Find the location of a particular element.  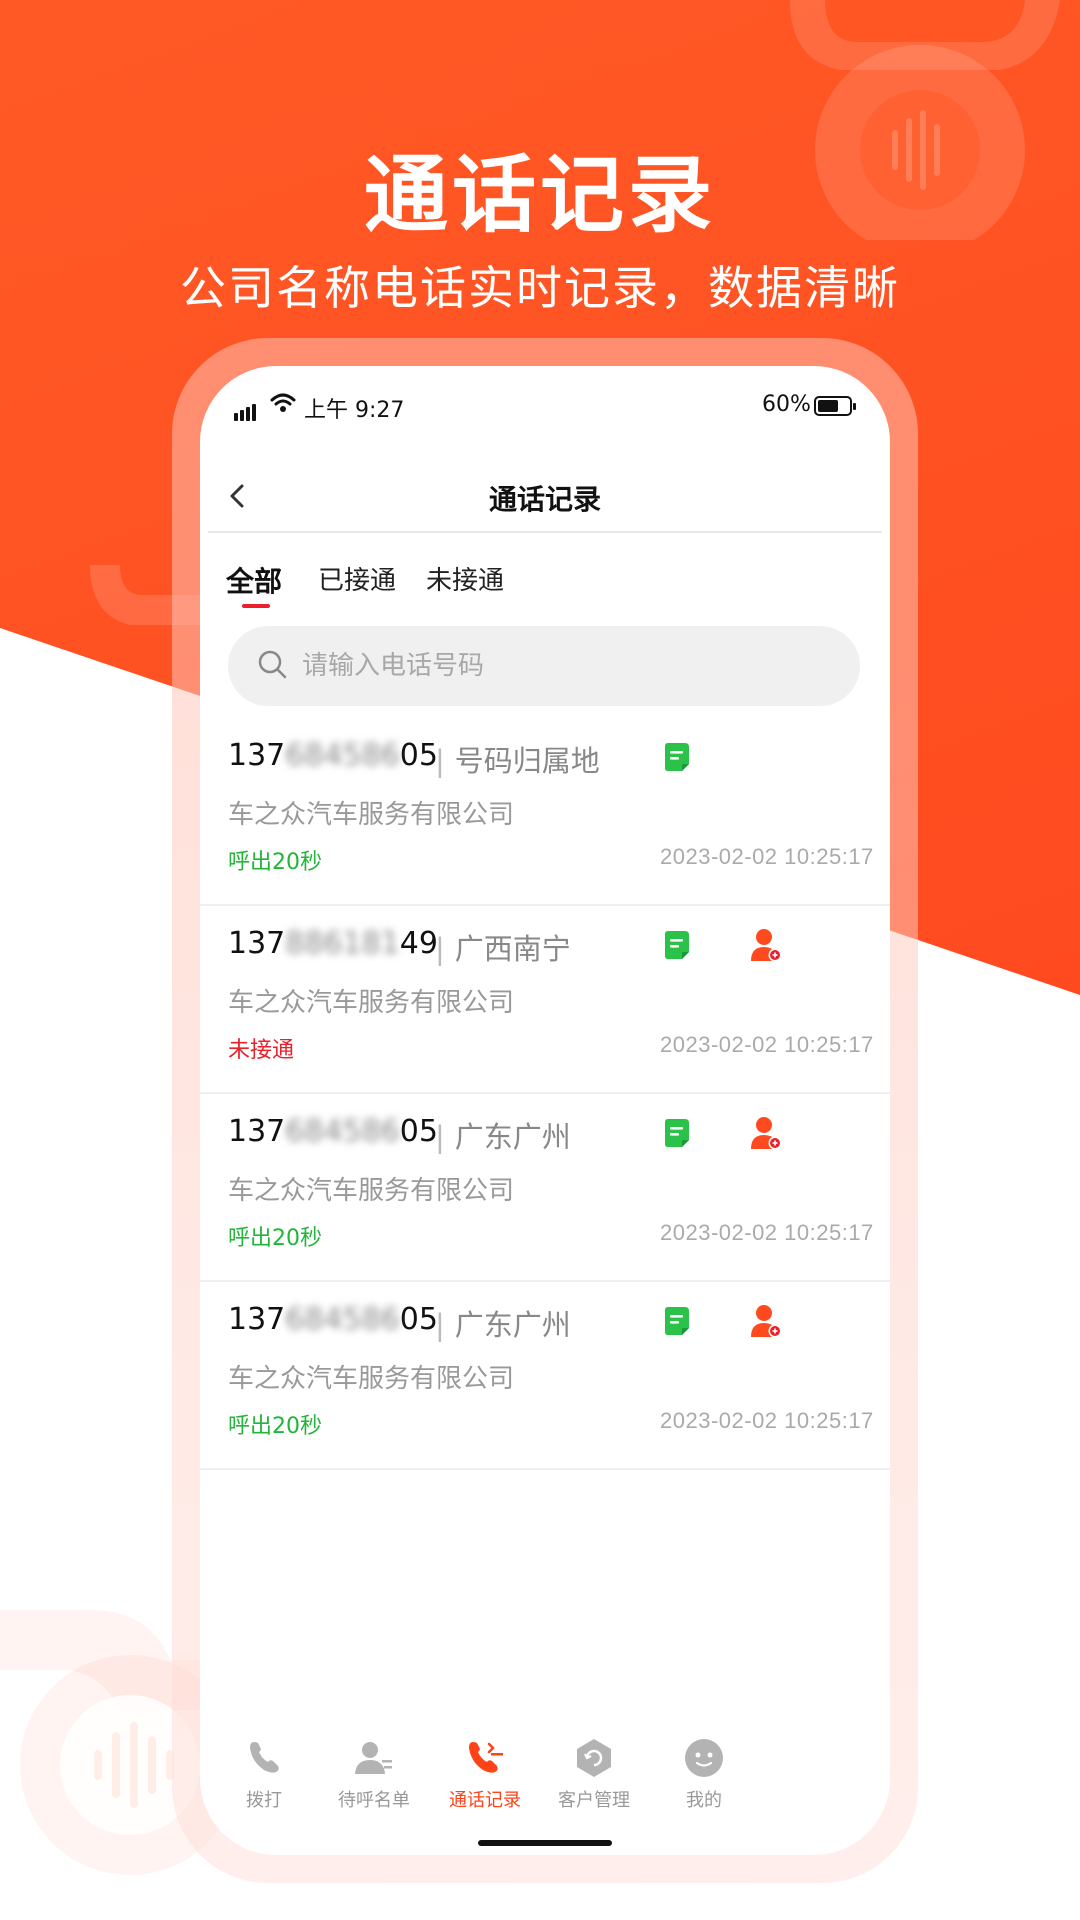

search-bar is located at coordinates (544, 666).